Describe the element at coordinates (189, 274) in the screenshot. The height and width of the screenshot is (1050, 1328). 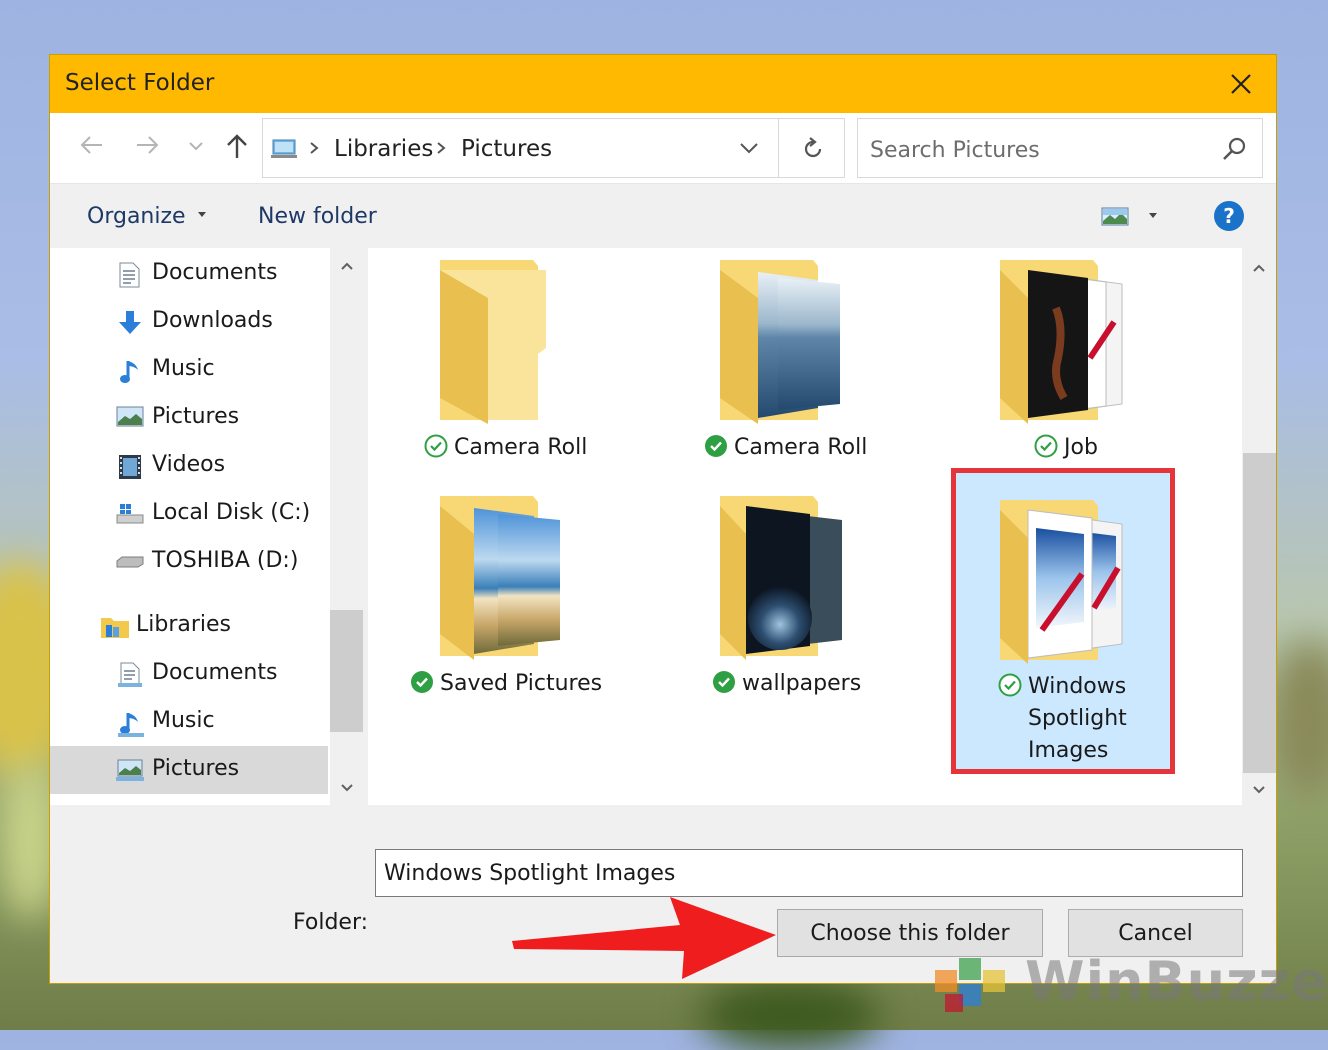
I see `nav-item-documents: Documents` at that location.